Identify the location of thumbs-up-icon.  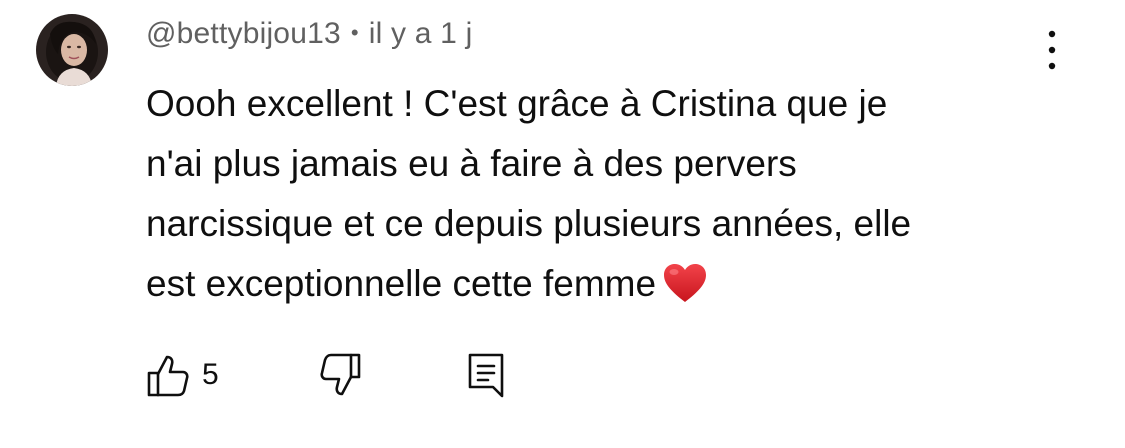
(168, 376).